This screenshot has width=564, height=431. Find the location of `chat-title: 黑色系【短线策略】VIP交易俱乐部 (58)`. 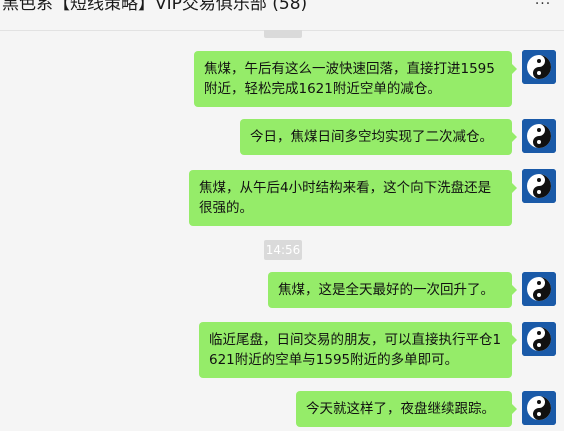

chat-title: 黑色系【短线策略】VIP交易俱乐部 (58) is located at coordinates (155, 7).